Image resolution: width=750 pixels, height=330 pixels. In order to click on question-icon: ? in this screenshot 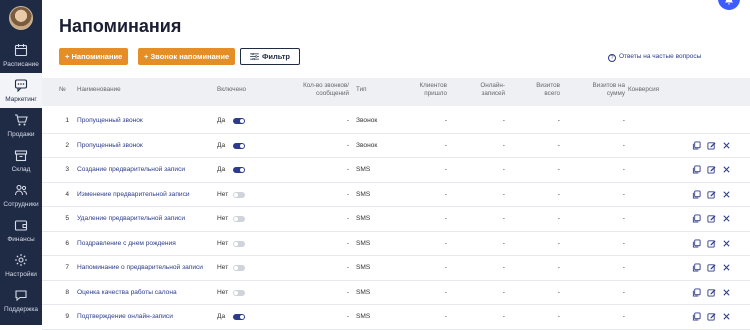, I will do `click(612, 58)`.